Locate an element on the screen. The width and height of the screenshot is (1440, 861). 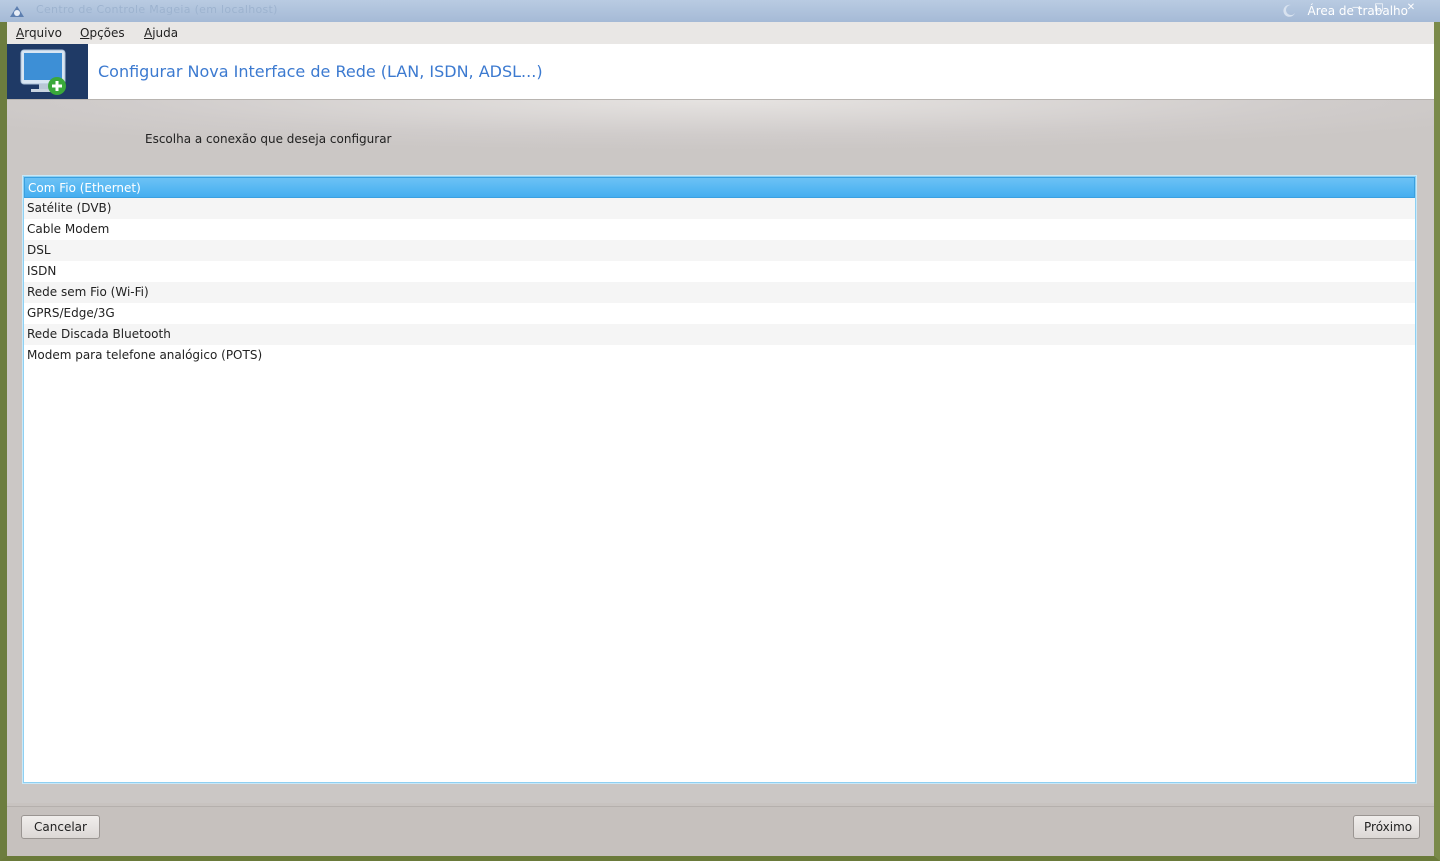
monitor-add-icon is located at coordinates (43, 72).